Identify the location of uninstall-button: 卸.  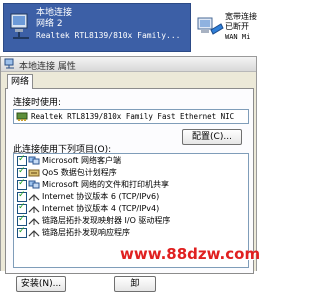
(135, 284).